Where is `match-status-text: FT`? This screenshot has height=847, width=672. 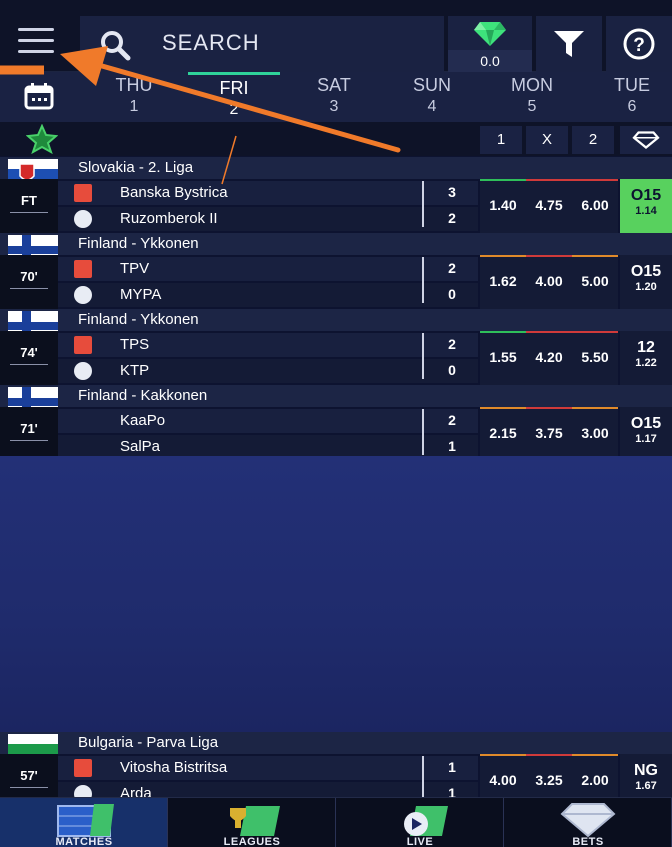 match-status-text: FT is located at coordinates (29, 200).